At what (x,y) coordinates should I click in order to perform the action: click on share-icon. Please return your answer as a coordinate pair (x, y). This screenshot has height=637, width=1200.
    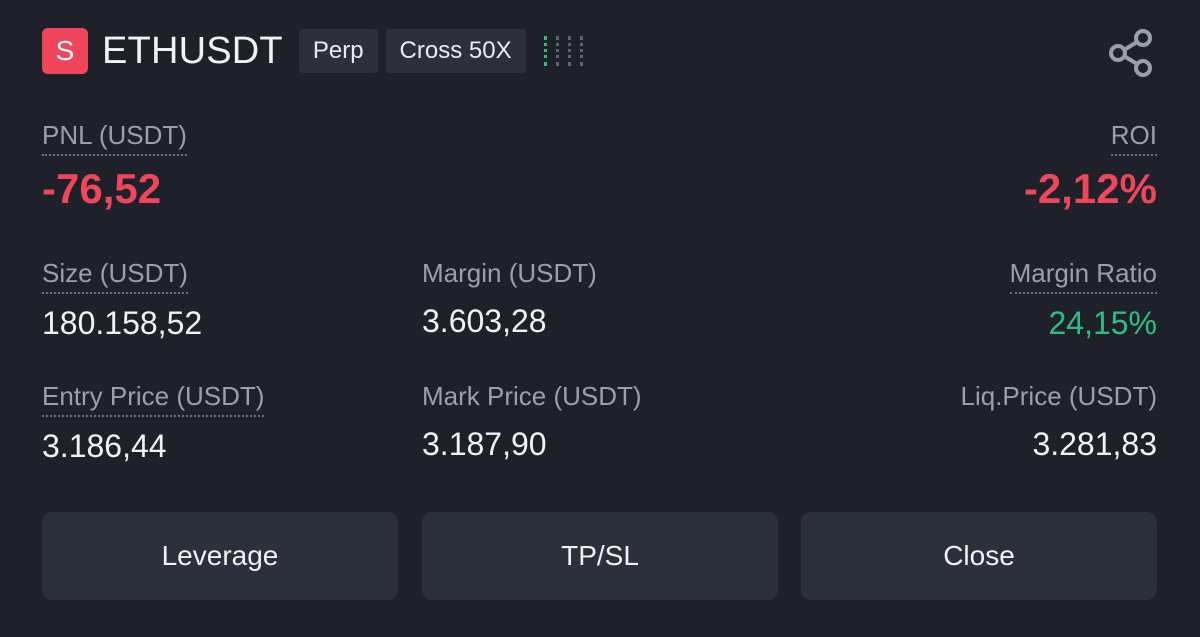
    Looking at the image, I should click on (1131, 53).